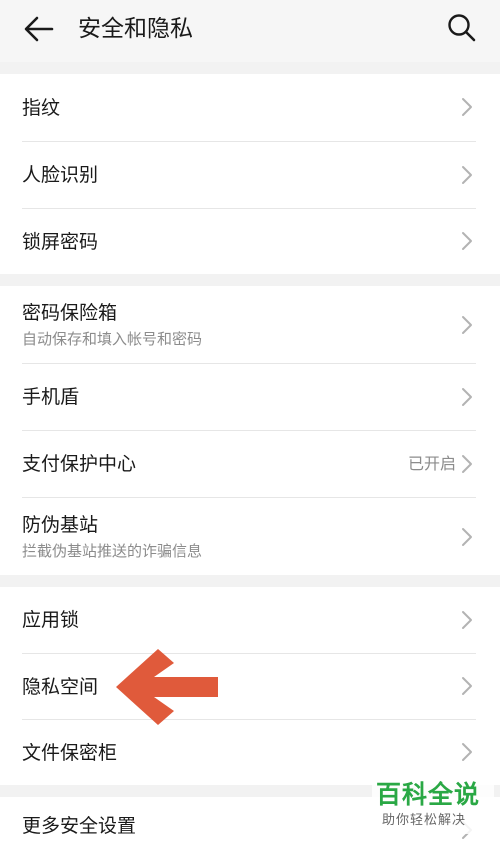 This screenshot has height=845, width=500. I want to click on settings-item-private-space: 隐私空间, so click(250, 686).